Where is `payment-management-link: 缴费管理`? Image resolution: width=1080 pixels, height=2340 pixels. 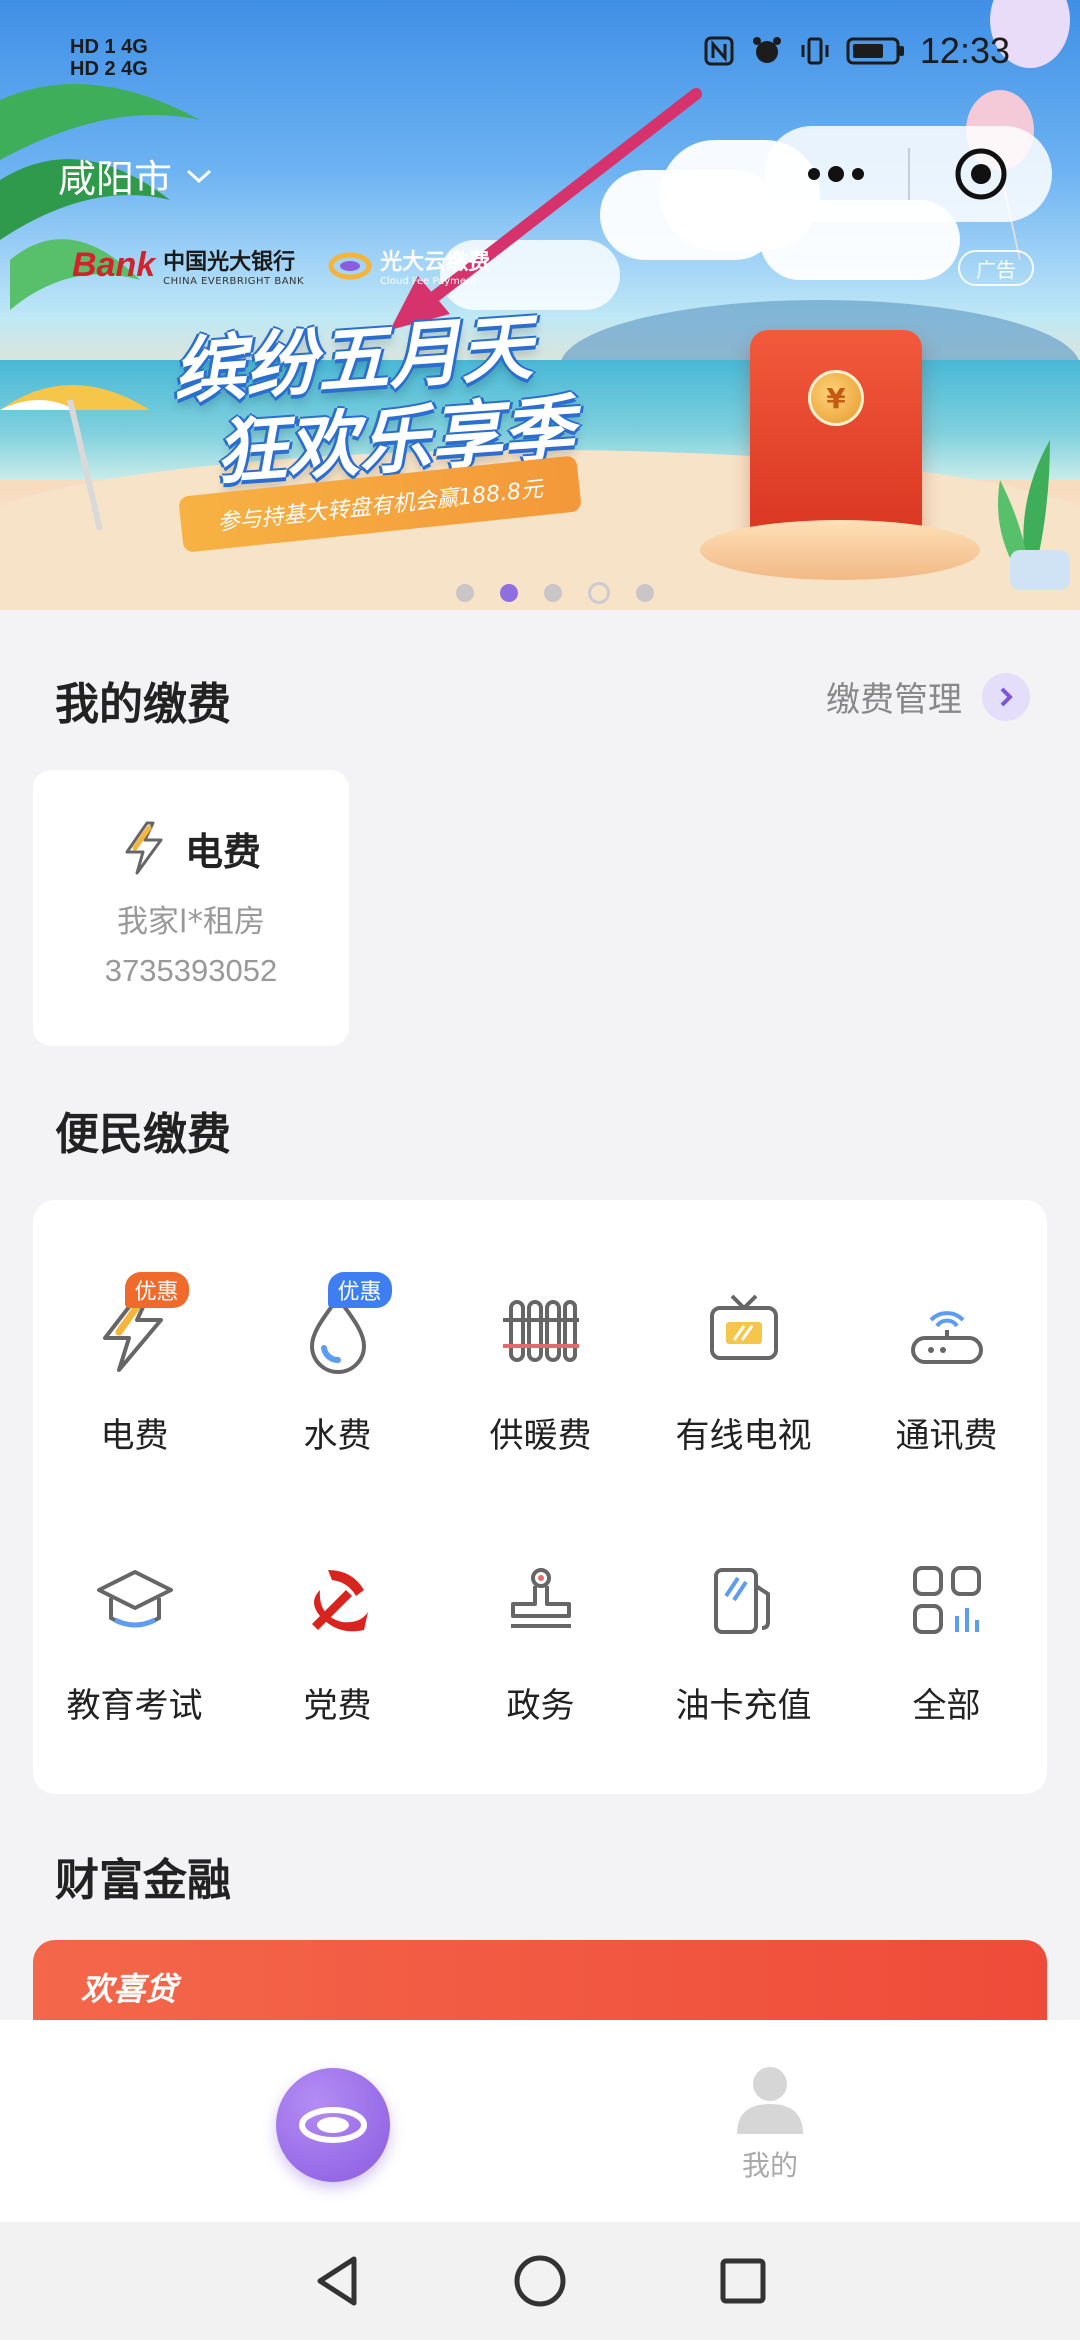
payment-management-link: 缴费管理 is located at coordinates (928, 696).